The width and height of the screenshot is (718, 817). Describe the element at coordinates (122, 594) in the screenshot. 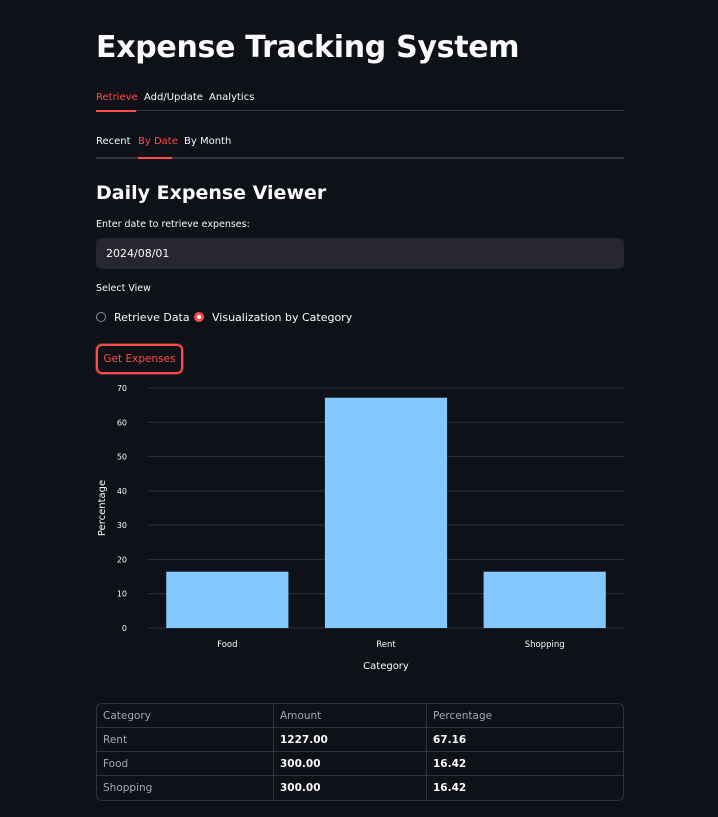

I see `y-tick-label: 10` at that location.